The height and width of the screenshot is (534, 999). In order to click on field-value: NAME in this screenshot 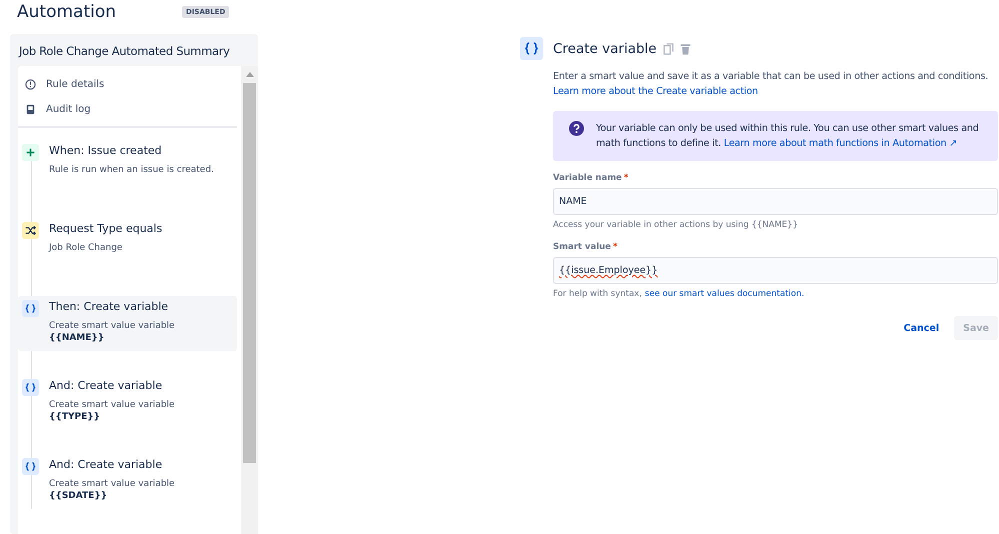, I will do `click(573, 201)`.